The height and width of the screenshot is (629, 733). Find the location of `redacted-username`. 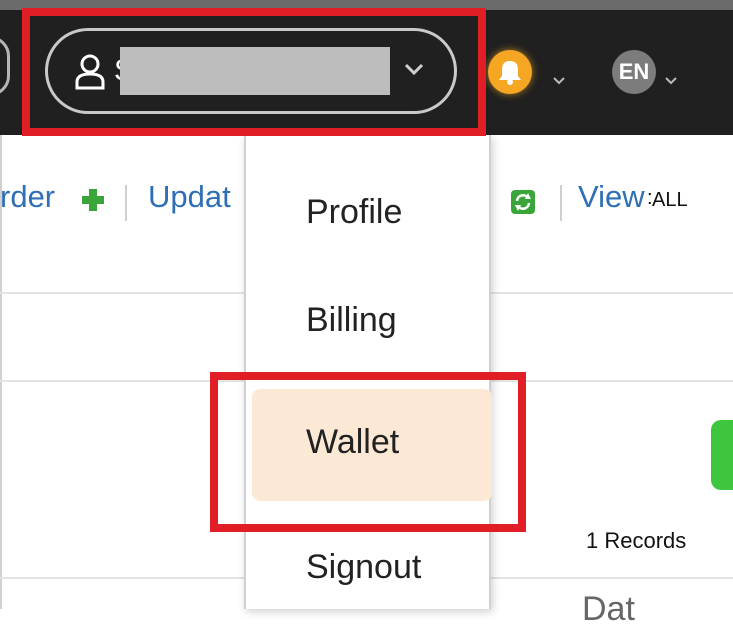

redacted-username is located at coordinates (255, 71).